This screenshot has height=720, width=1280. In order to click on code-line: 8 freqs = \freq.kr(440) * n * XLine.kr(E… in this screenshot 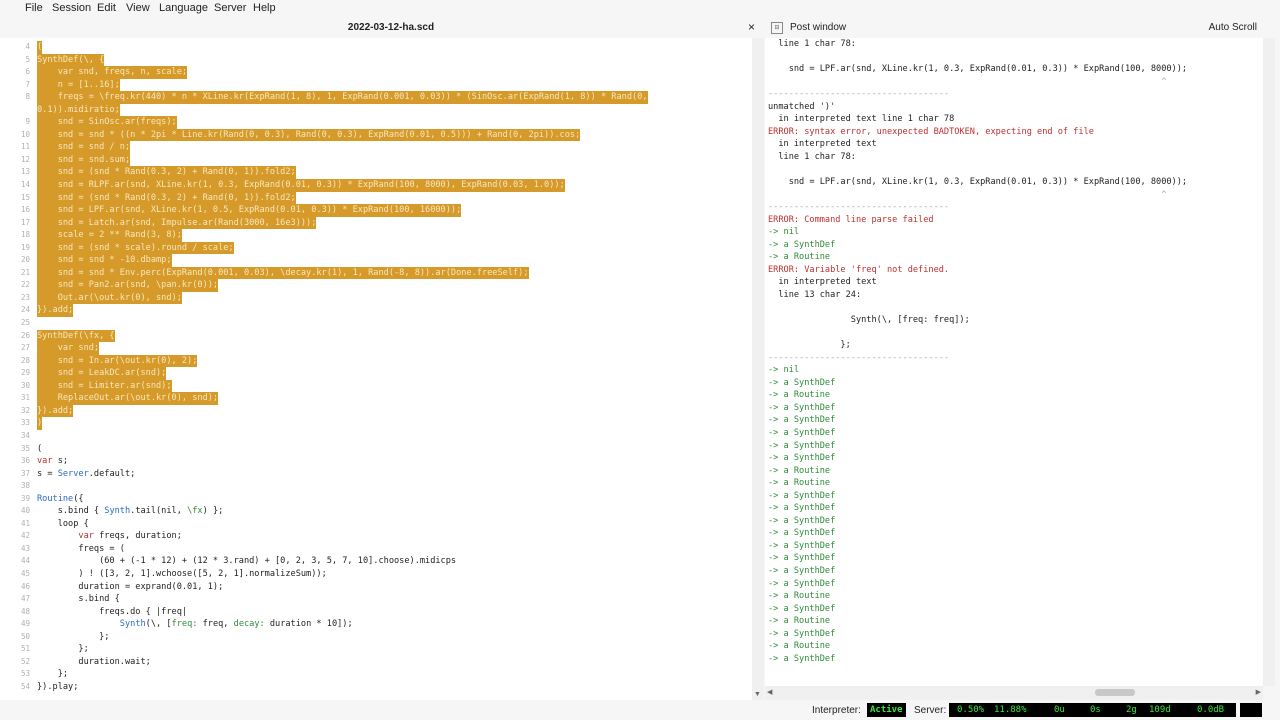, I will do `click(376, 97)`.